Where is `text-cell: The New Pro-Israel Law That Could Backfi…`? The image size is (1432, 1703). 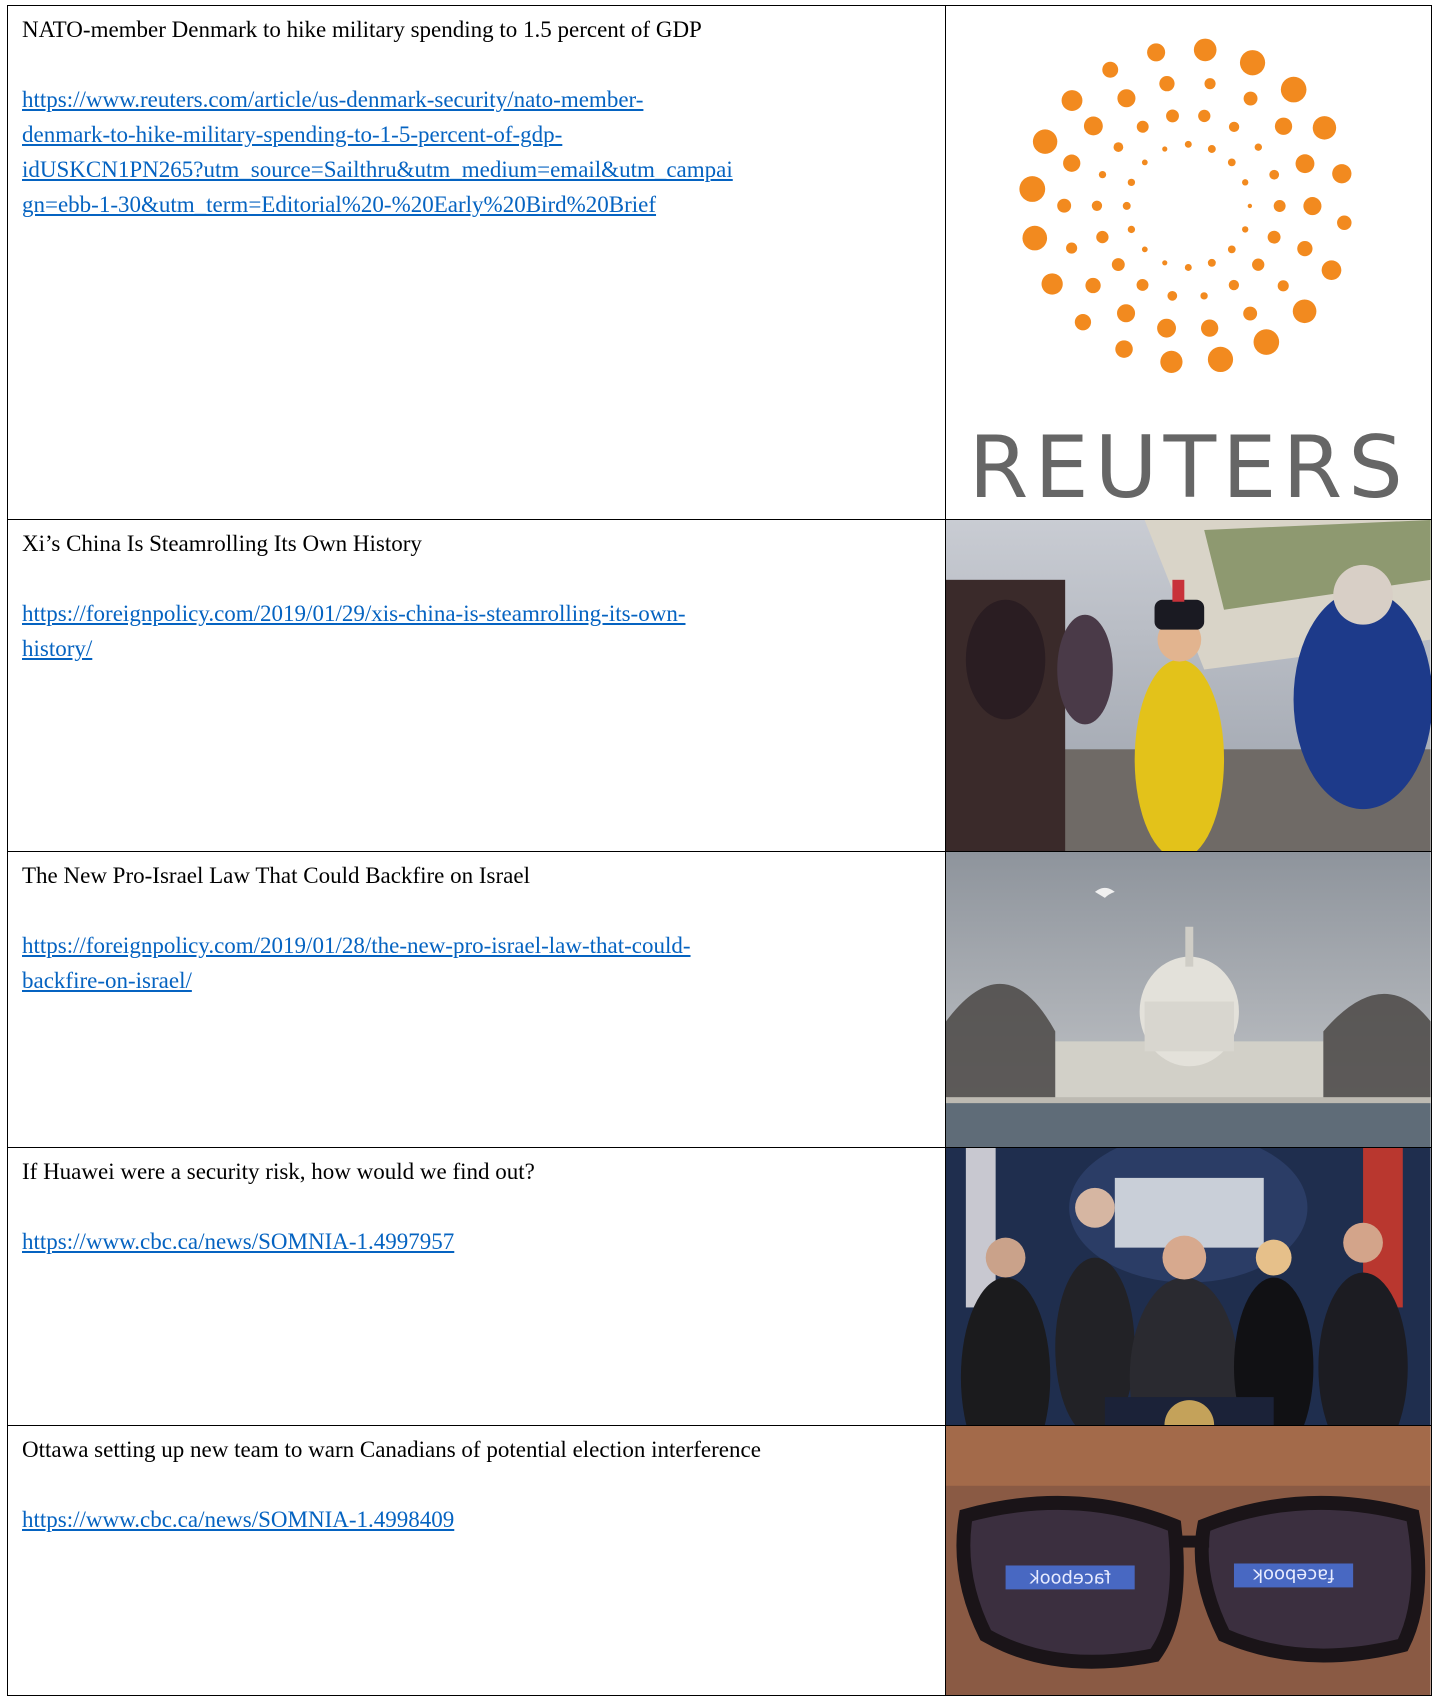 text-cell: The New Pro-Israel Law That Could Backfi… is located at coordinates (476, 999).